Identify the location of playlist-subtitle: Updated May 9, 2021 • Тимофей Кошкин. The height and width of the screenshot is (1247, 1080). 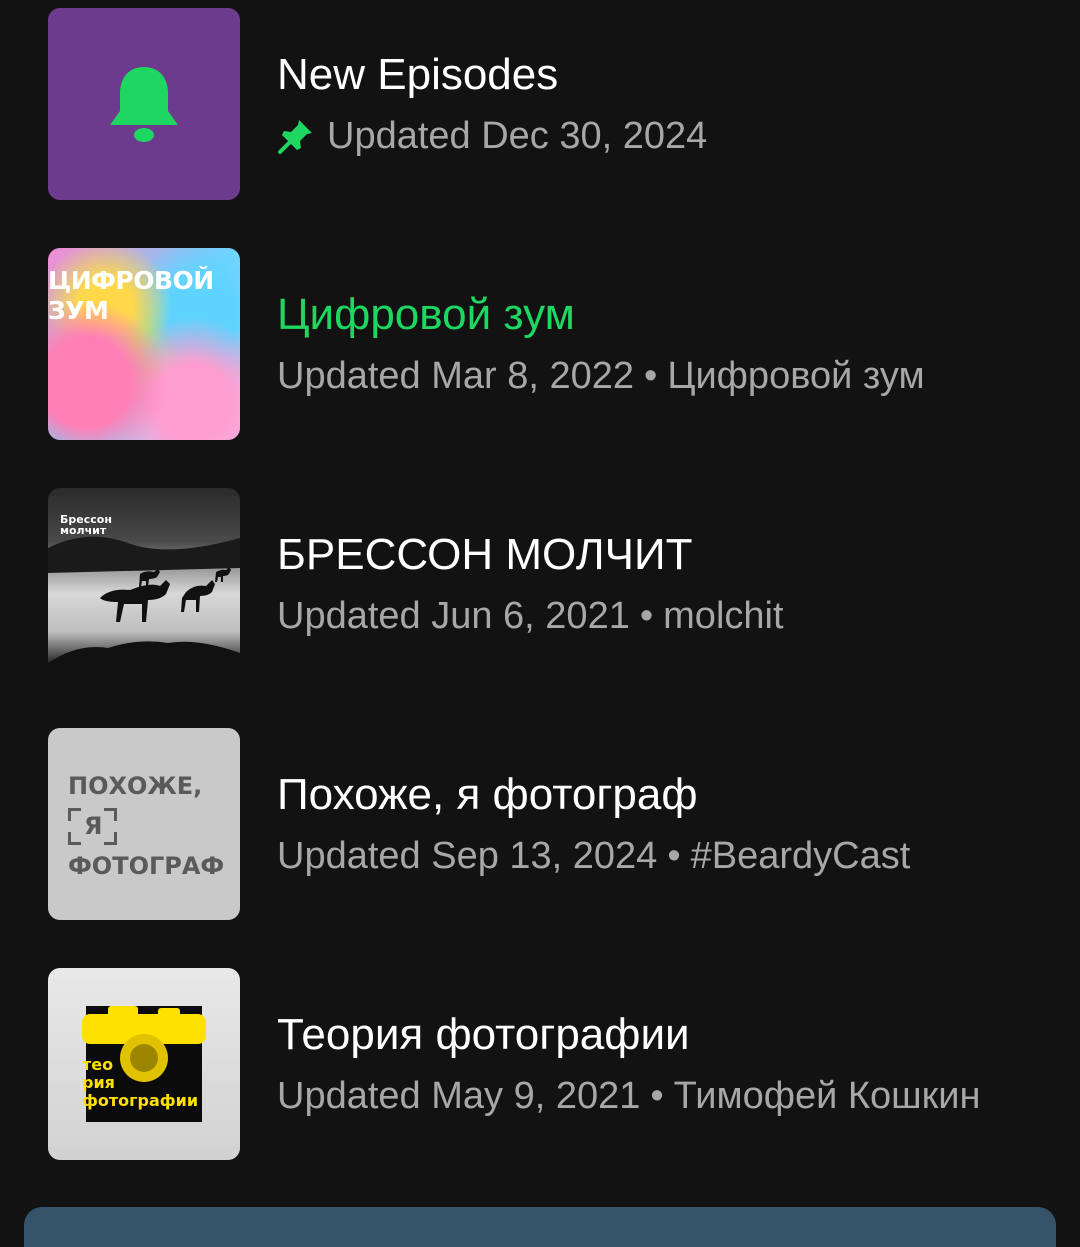
(628, 1096).